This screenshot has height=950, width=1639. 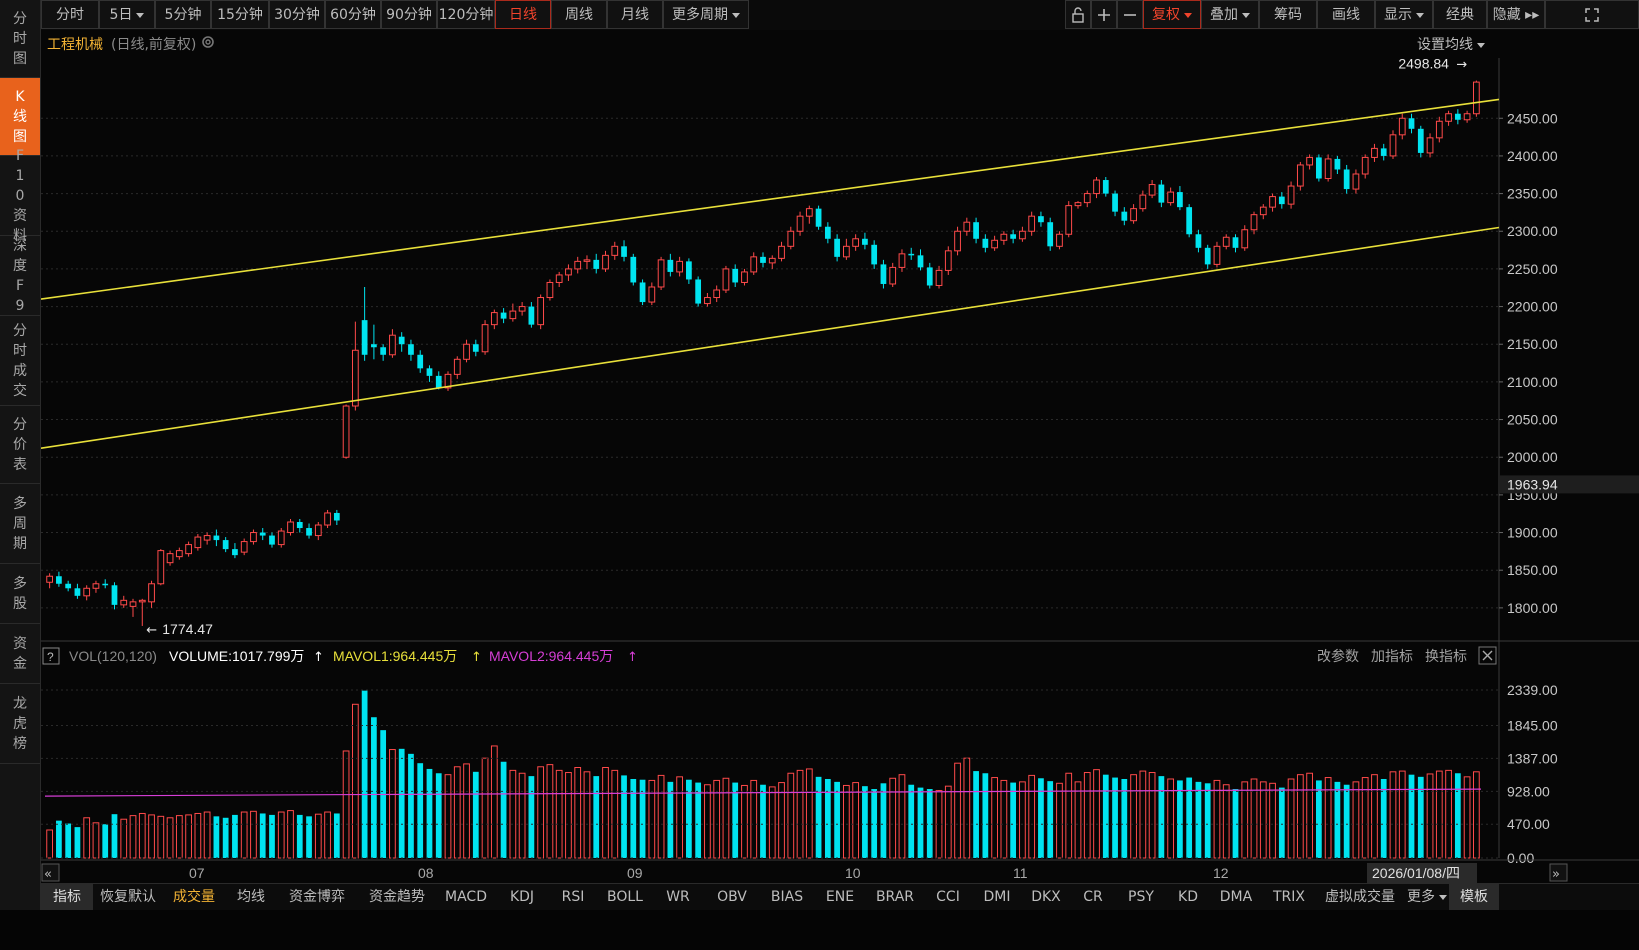 I want to click on indicator-tab-20: KD, so click(x=1188, y=897).